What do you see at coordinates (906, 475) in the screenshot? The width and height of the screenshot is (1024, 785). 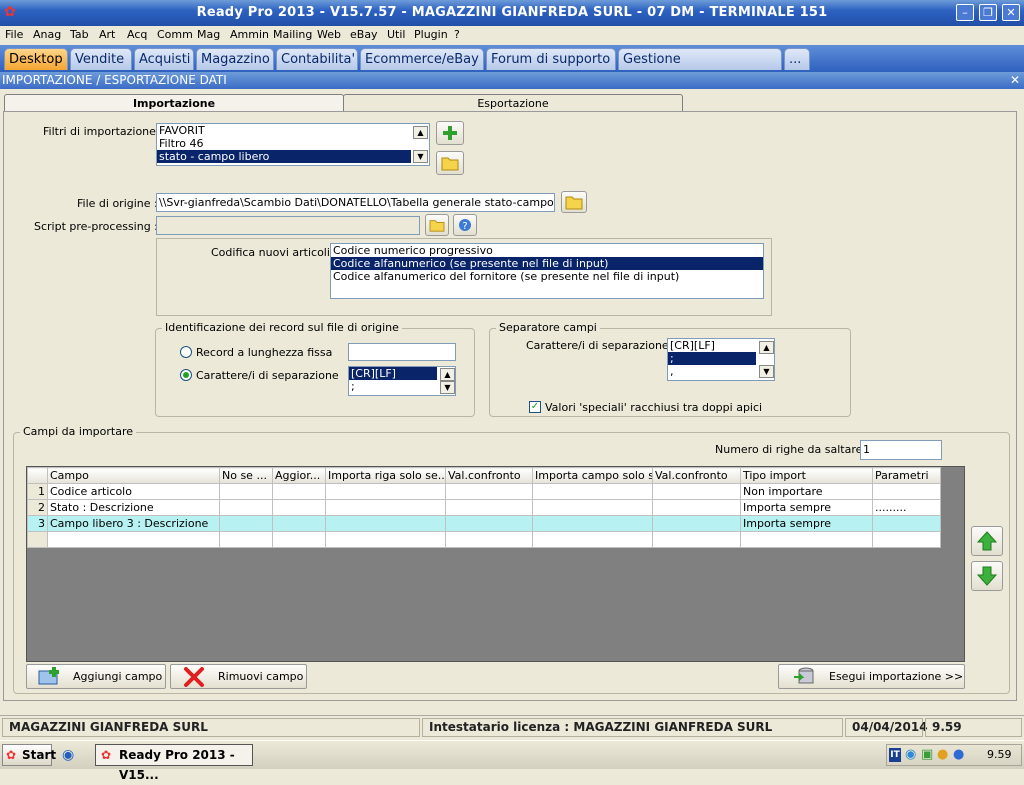 I see `column-header: Parametri` at bounding box center [906, 475].